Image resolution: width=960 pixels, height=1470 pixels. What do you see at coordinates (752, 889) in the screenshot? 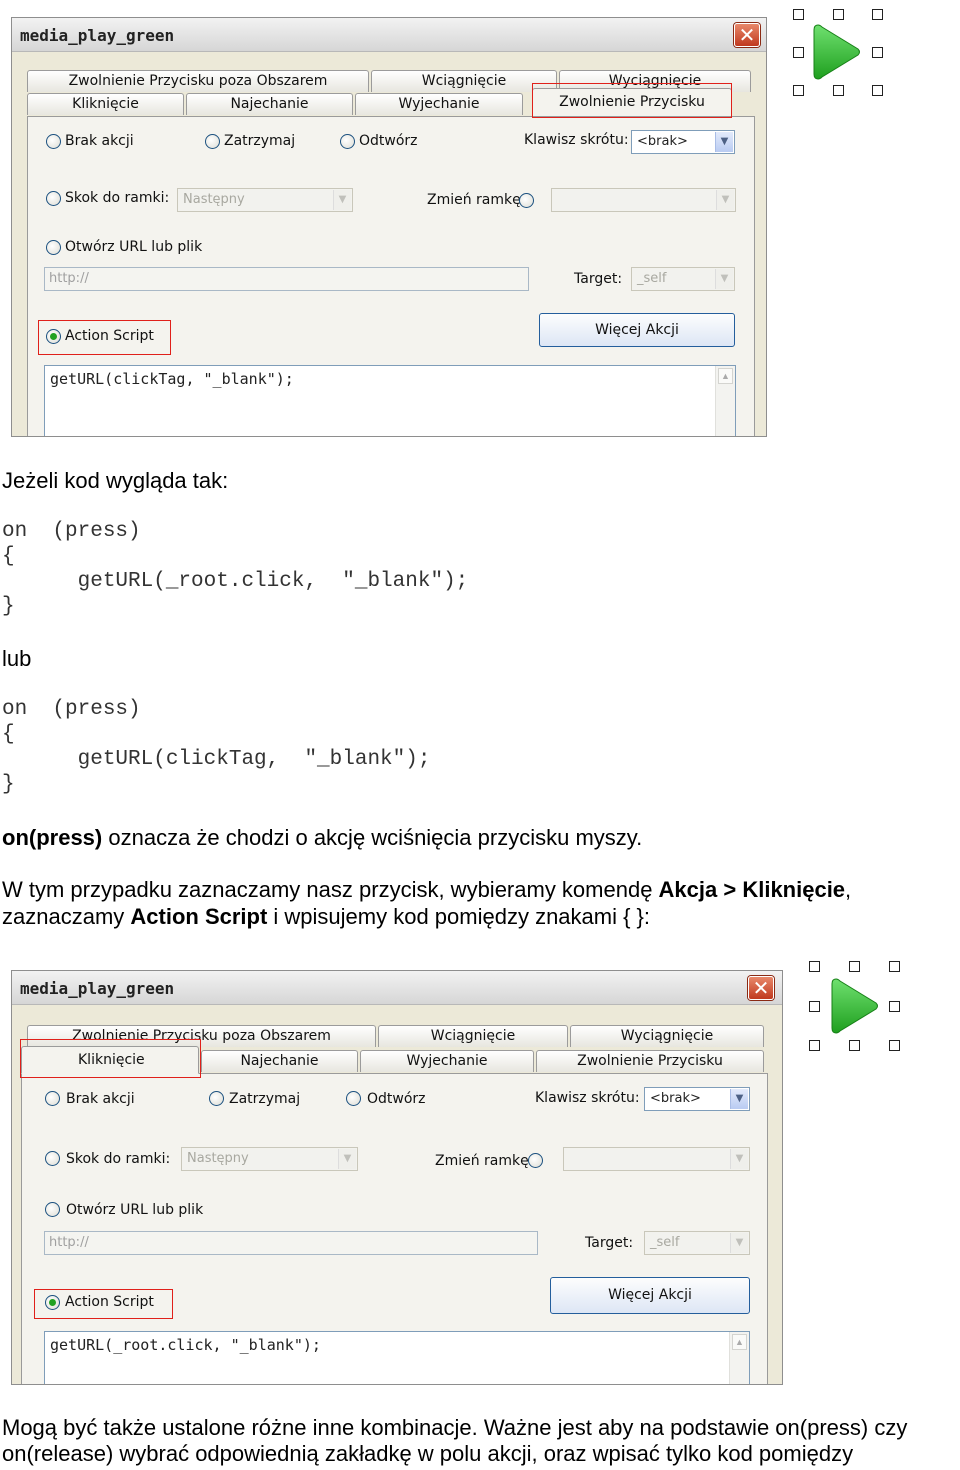
I see `steps-menu-path: Akcja > Kliknięcie` at bounding box center [752, 889].